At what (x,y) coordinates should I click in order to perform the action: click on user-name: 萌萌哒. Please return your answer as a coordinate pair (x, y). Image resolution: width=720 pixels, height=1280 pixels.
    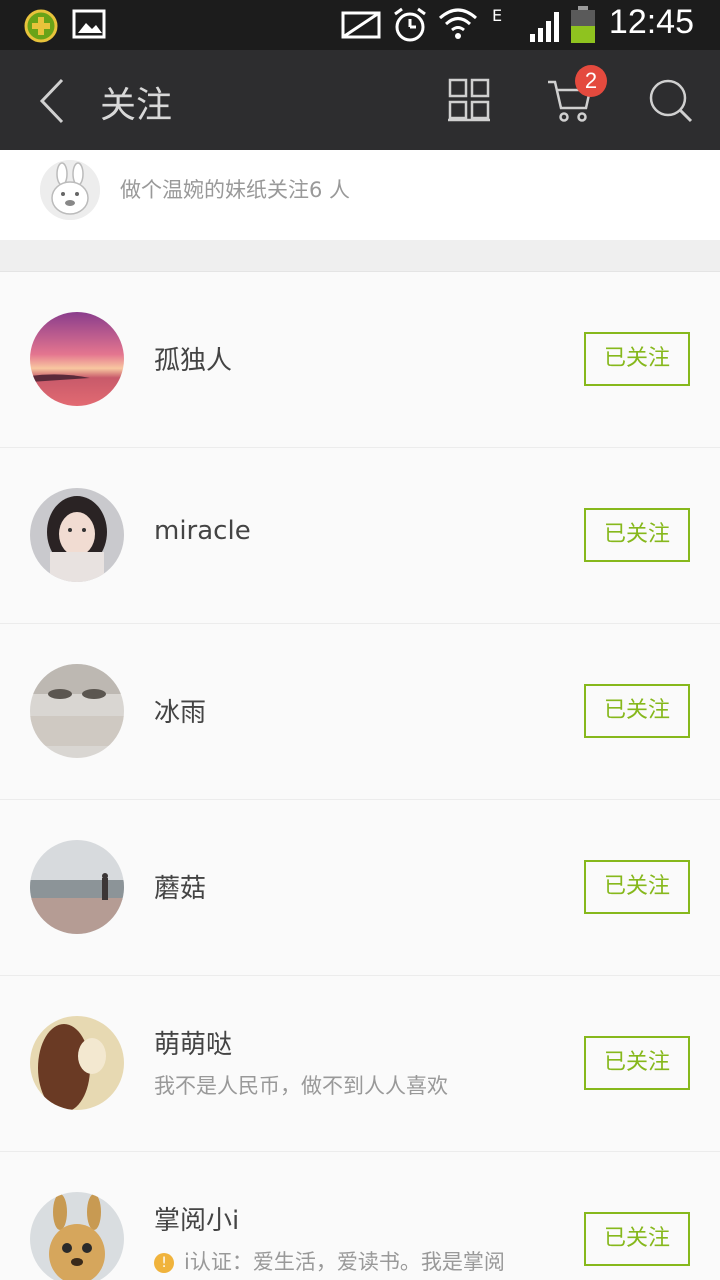
    Looking at the image, I should click on (193, 1045).